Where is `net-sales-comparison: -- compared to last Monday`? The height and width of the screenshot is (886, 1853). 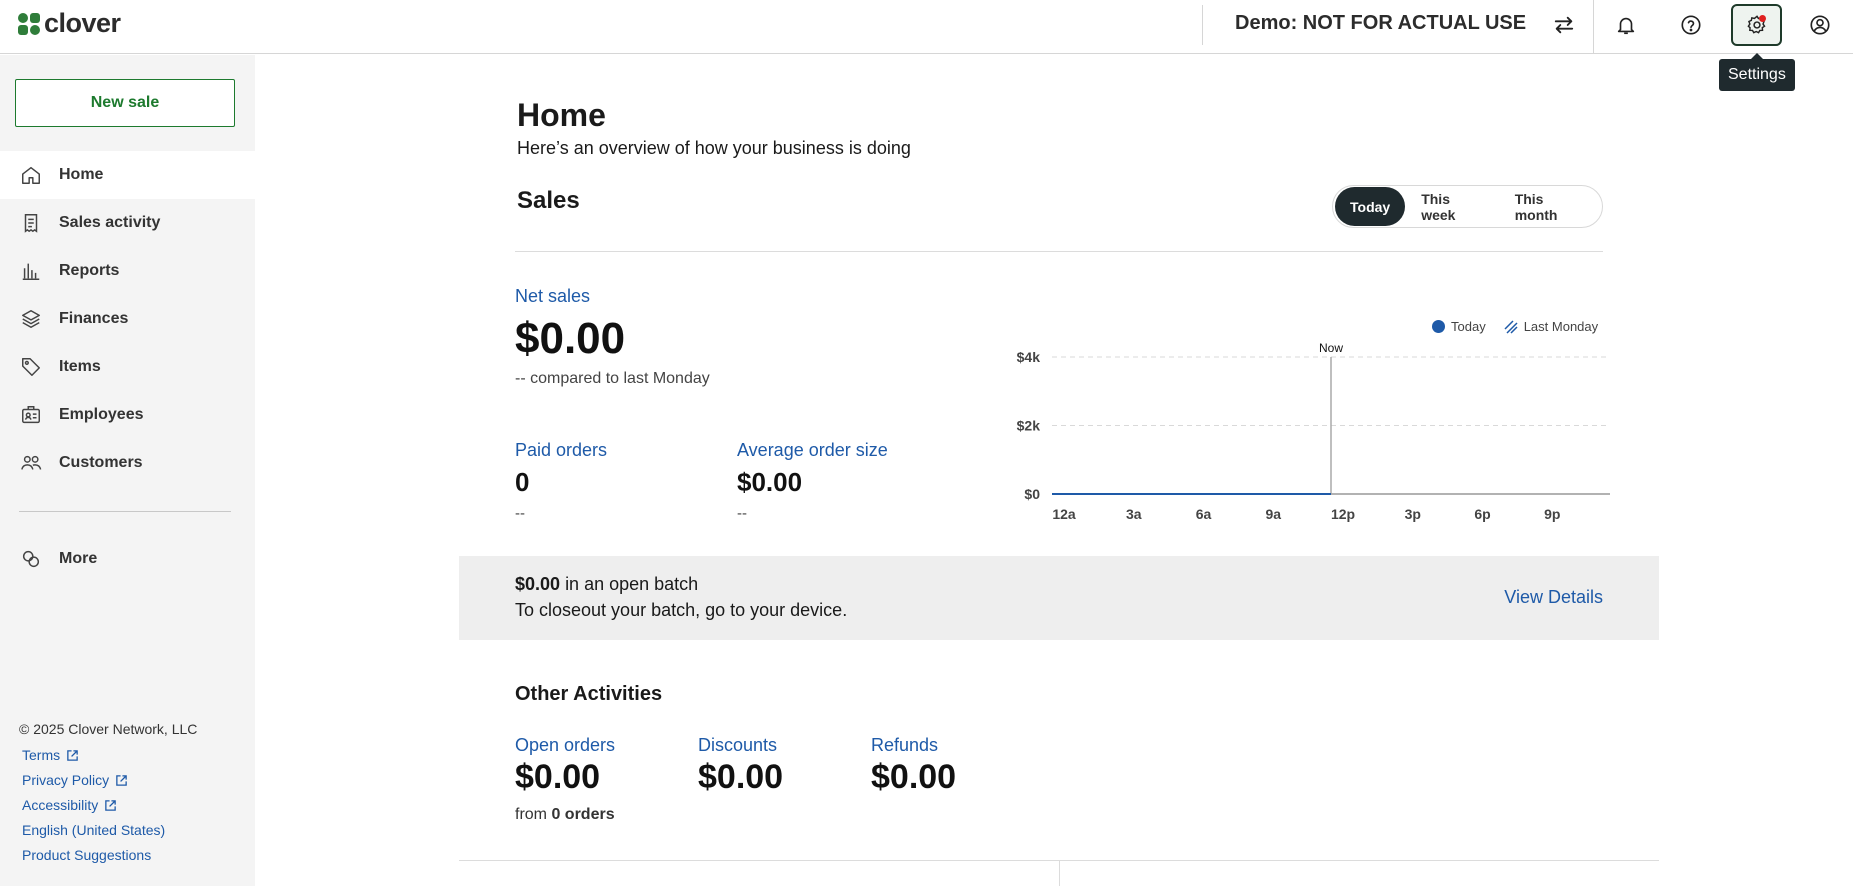
net-sales-comparison: -- compared to last Monday is located at coordinates (612, 378).